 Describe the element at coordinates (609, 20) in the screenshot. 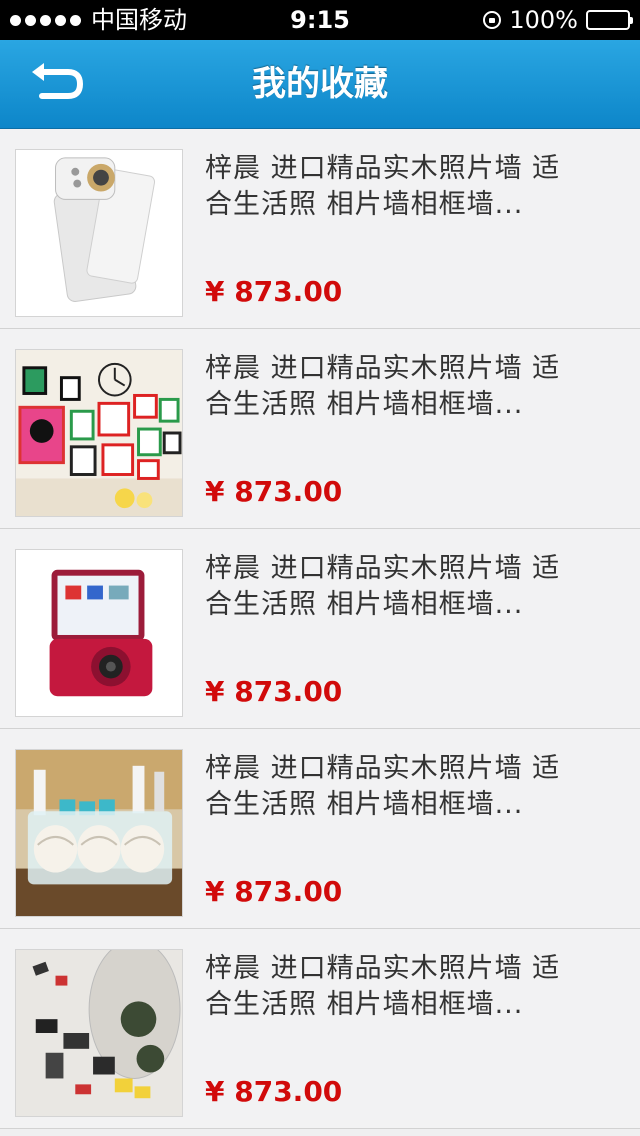

I see `battery-icon` at that location.